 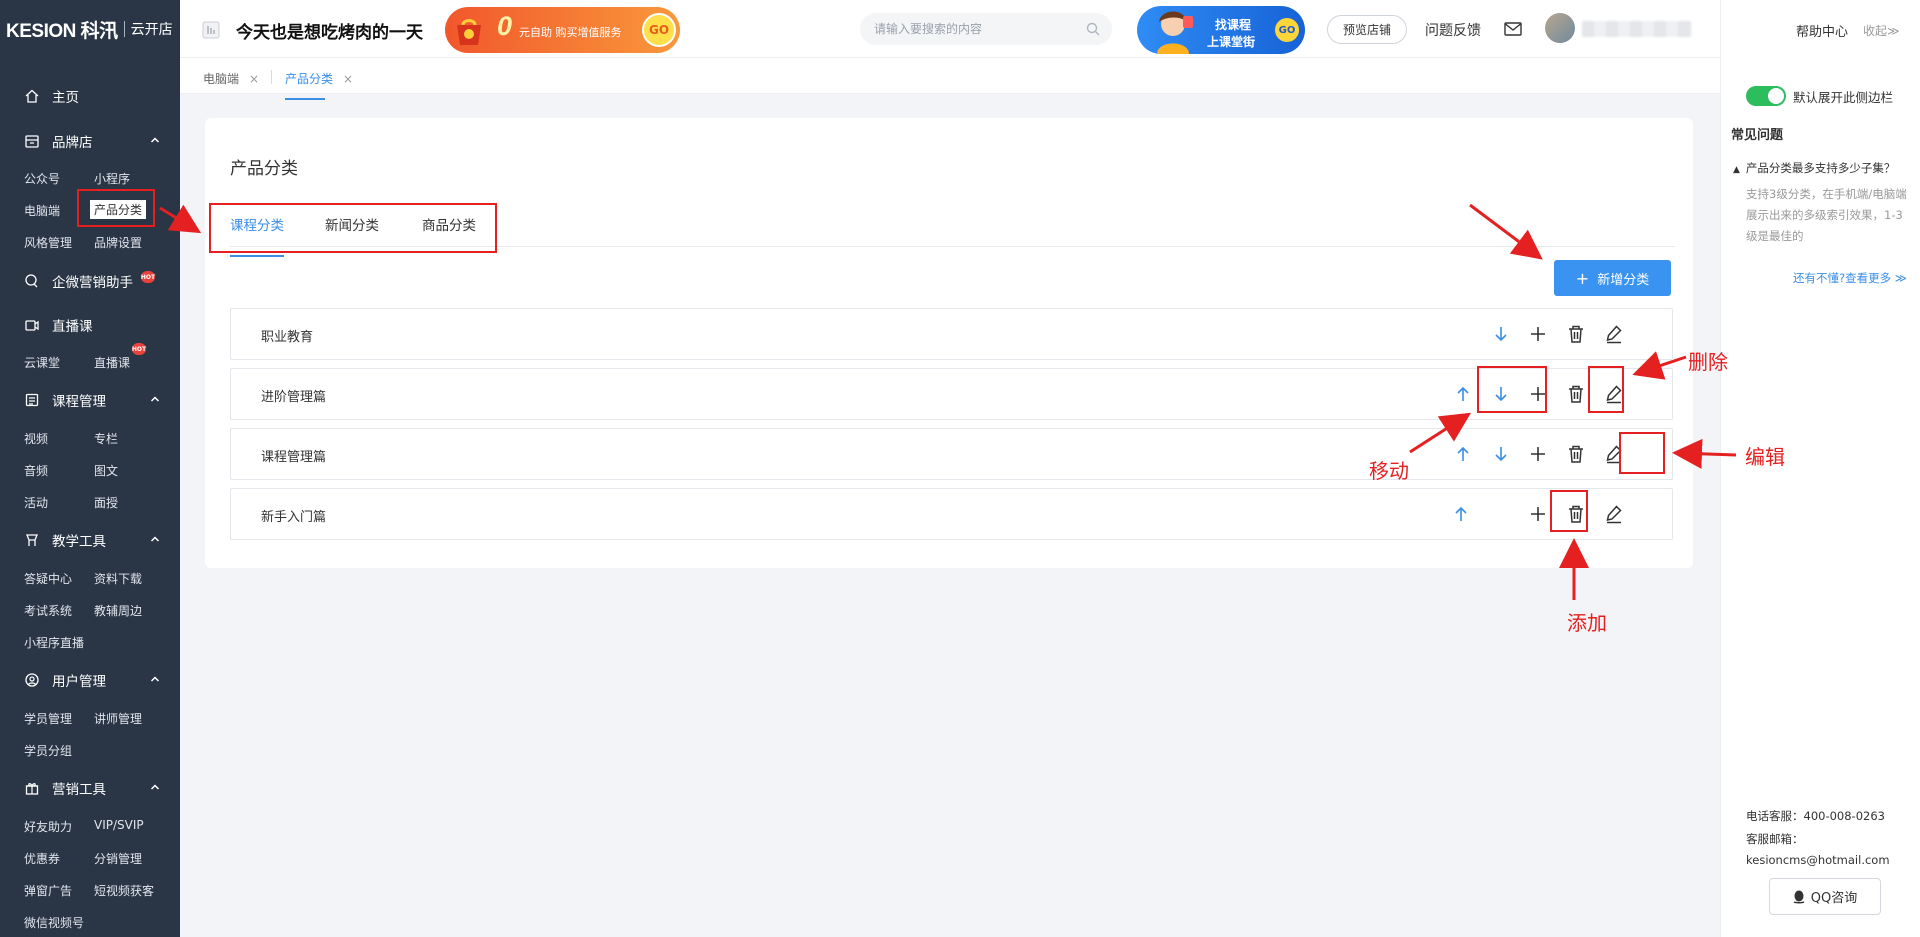 What do you see at coordinates (118, 578) in the screenshot?
I see `sidebar-item-downloads: 资料下载` at bounding box center [118, 578].